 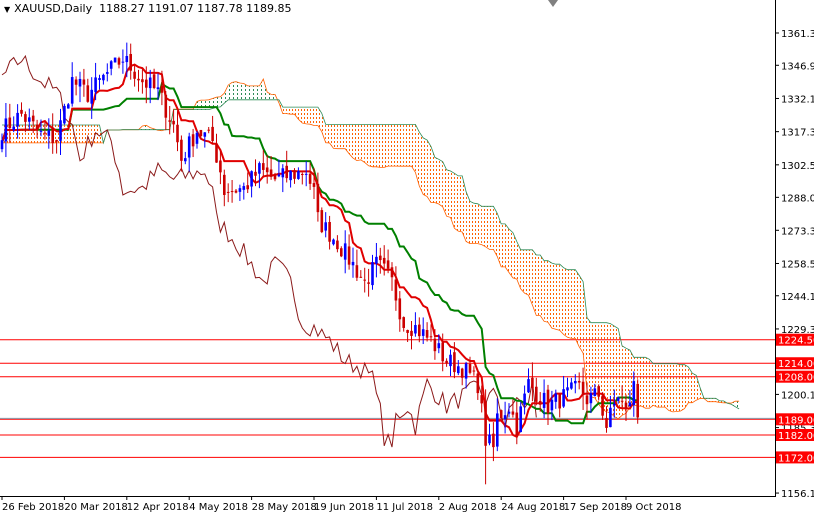 What do you see at coordinates (797, 264) in the screenshot?
I see `price-tick-label: 1258.50` at bounding box center [797, 264].